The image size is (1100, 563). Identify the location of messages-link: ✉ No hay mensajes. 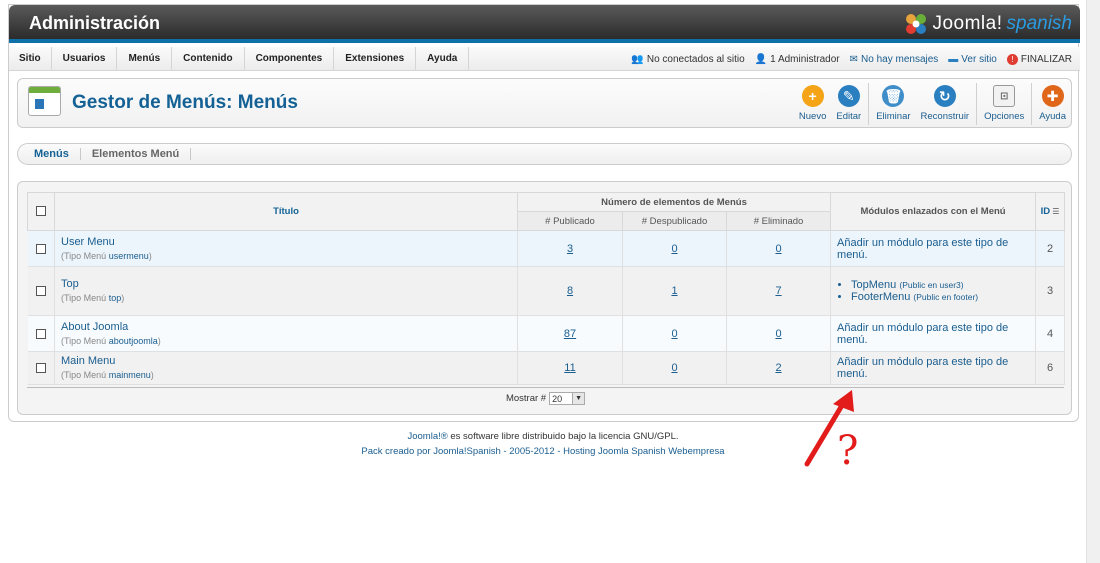
(894, 59).